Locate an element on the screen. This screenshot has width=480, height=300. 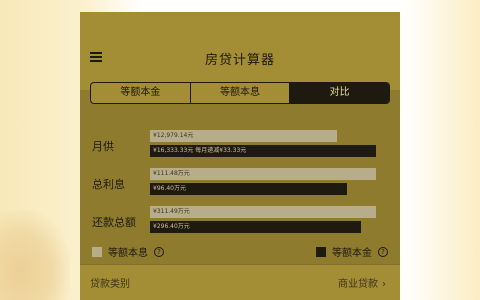
chevron-right-icon: › is located at coordinates (384, 284).